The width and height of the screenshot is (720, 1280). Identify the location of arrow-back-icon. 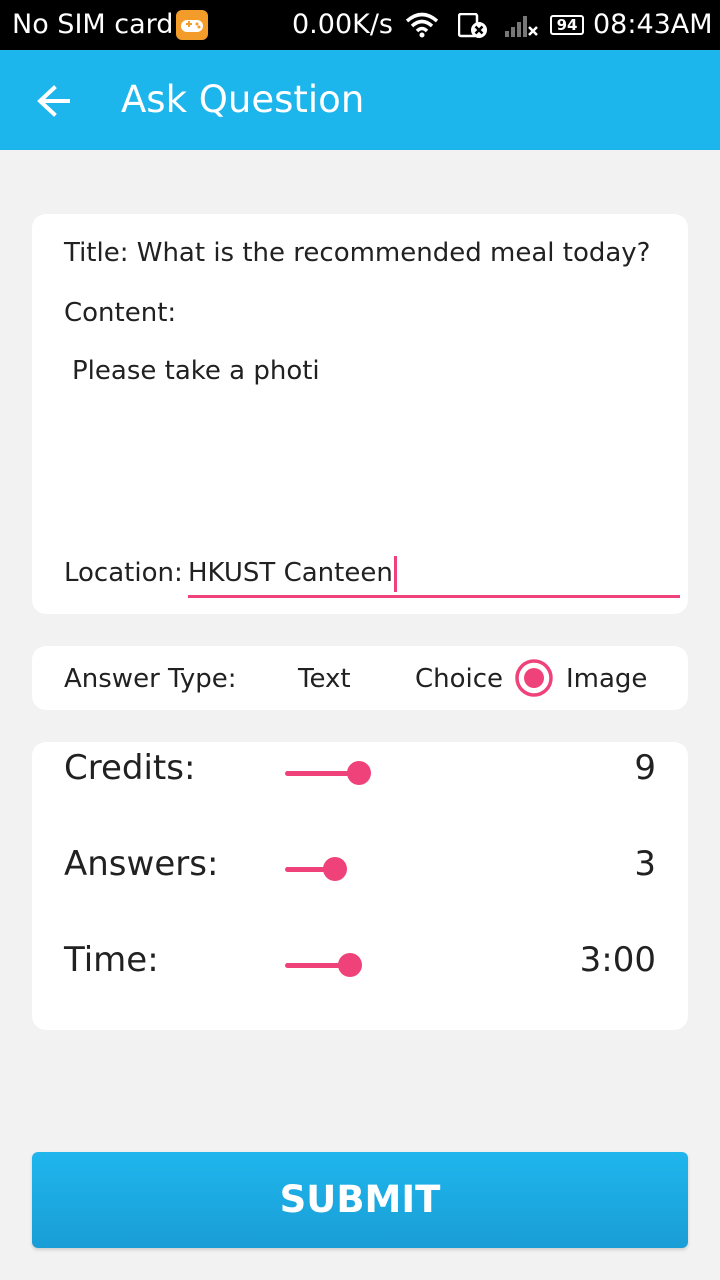
(53, 101).